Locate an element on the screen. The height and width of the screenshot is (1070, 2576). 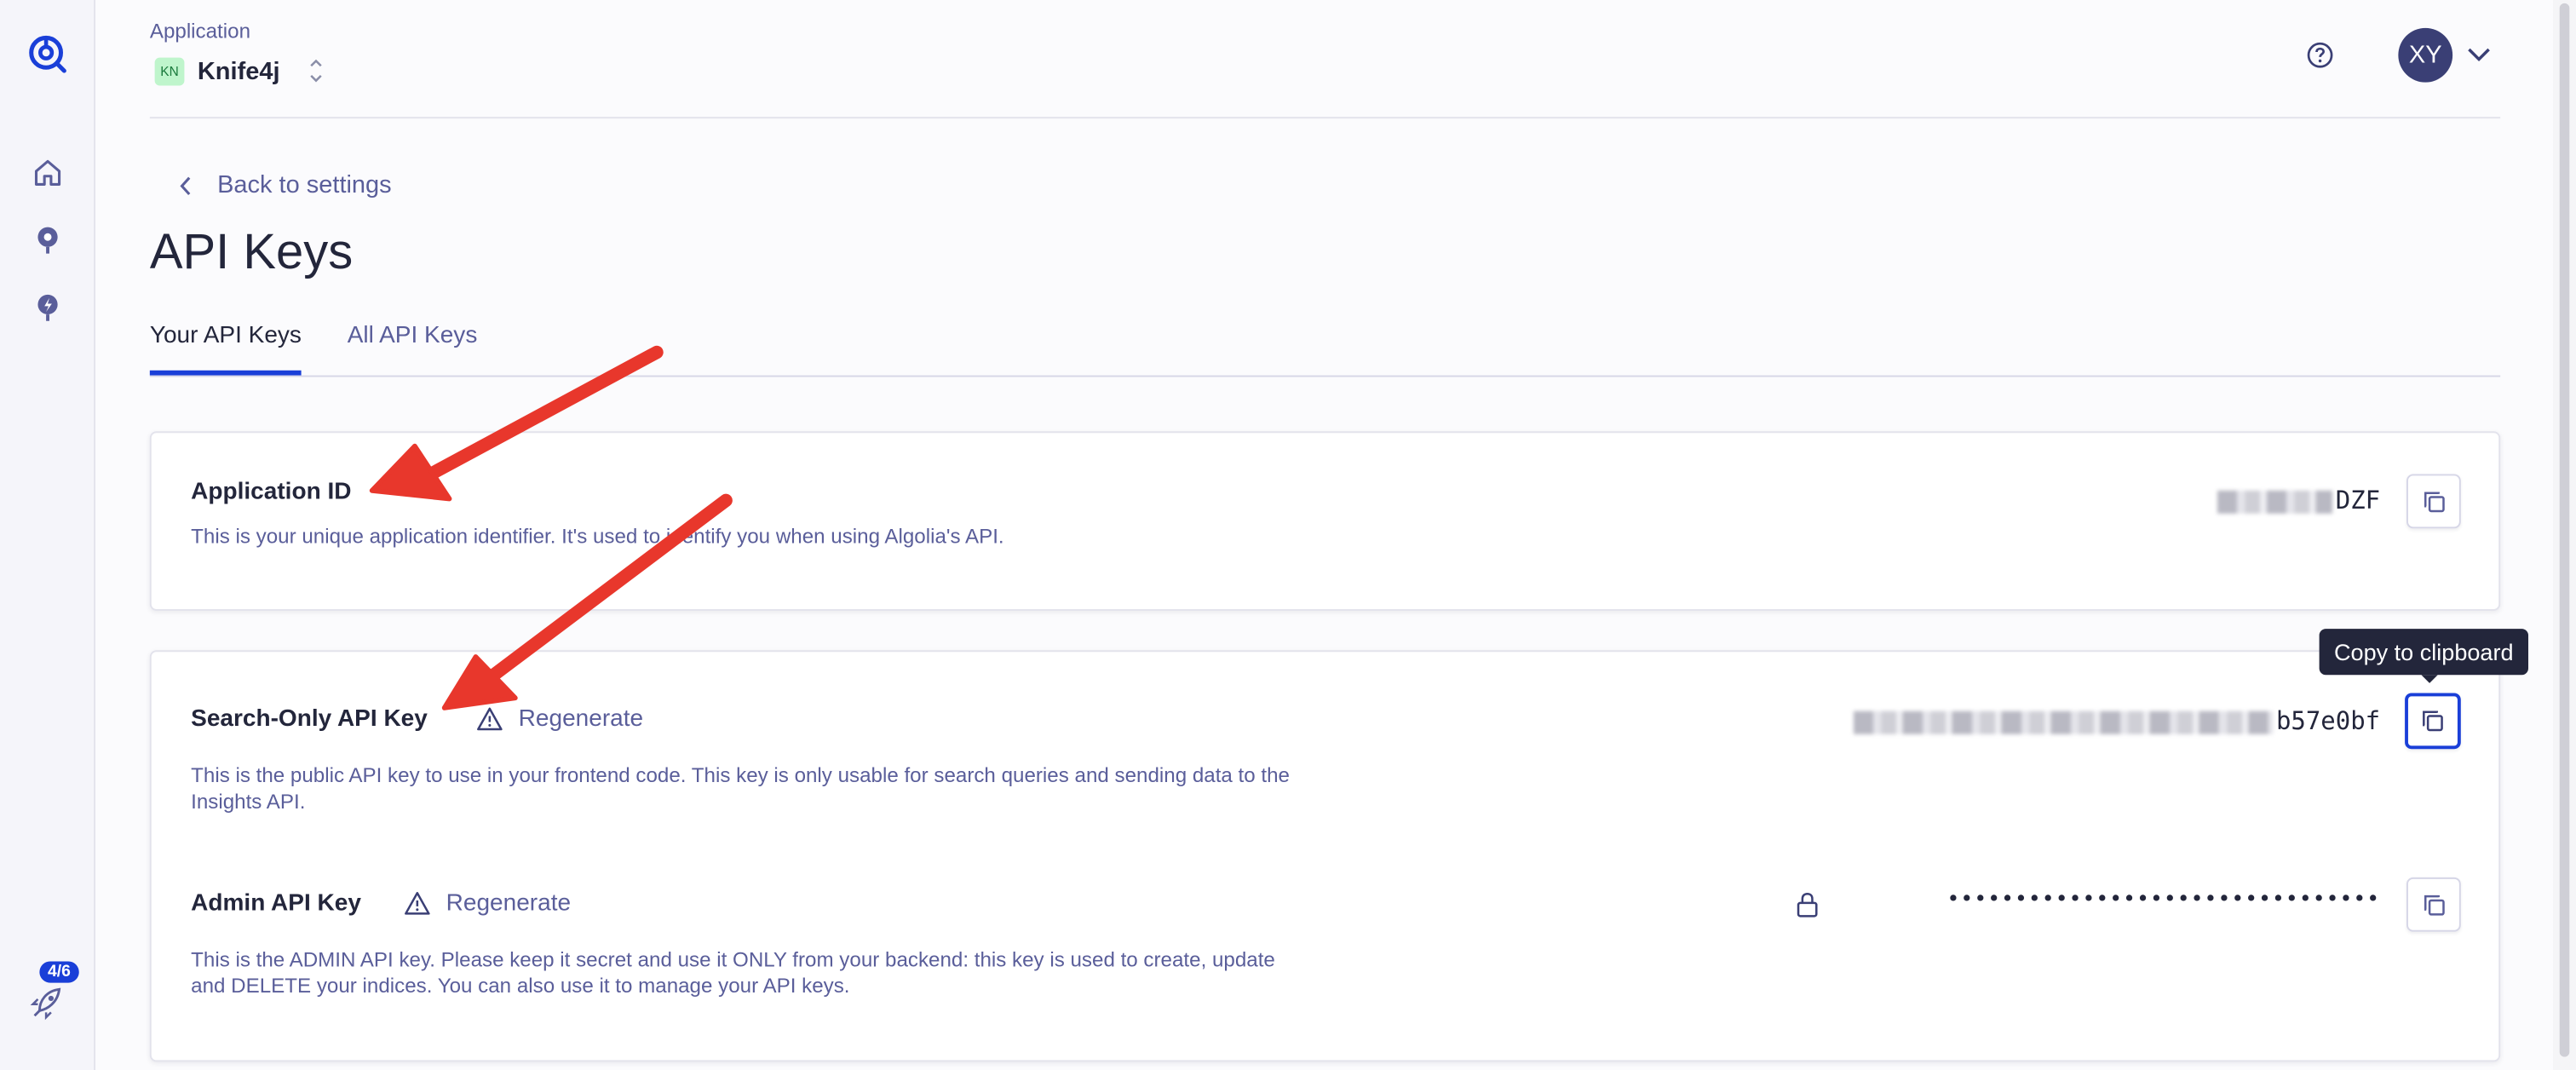
rocket-icon is located at coordinates (48, 1002).